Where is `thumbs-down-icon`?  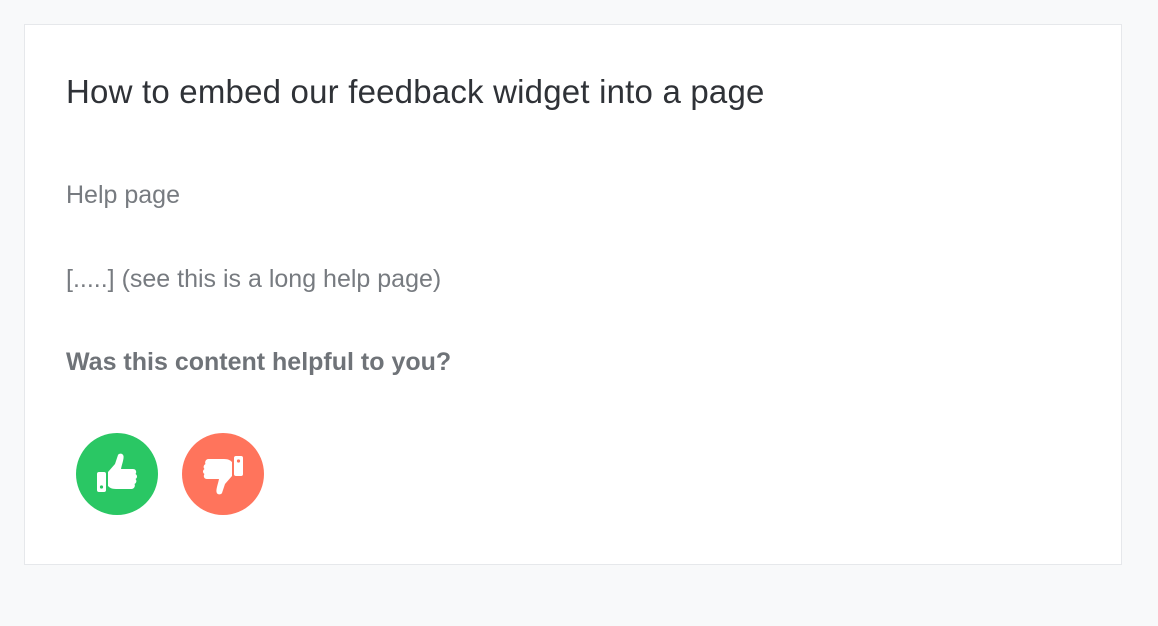
thumbs-down-icon is located at coordinates (223, 474).